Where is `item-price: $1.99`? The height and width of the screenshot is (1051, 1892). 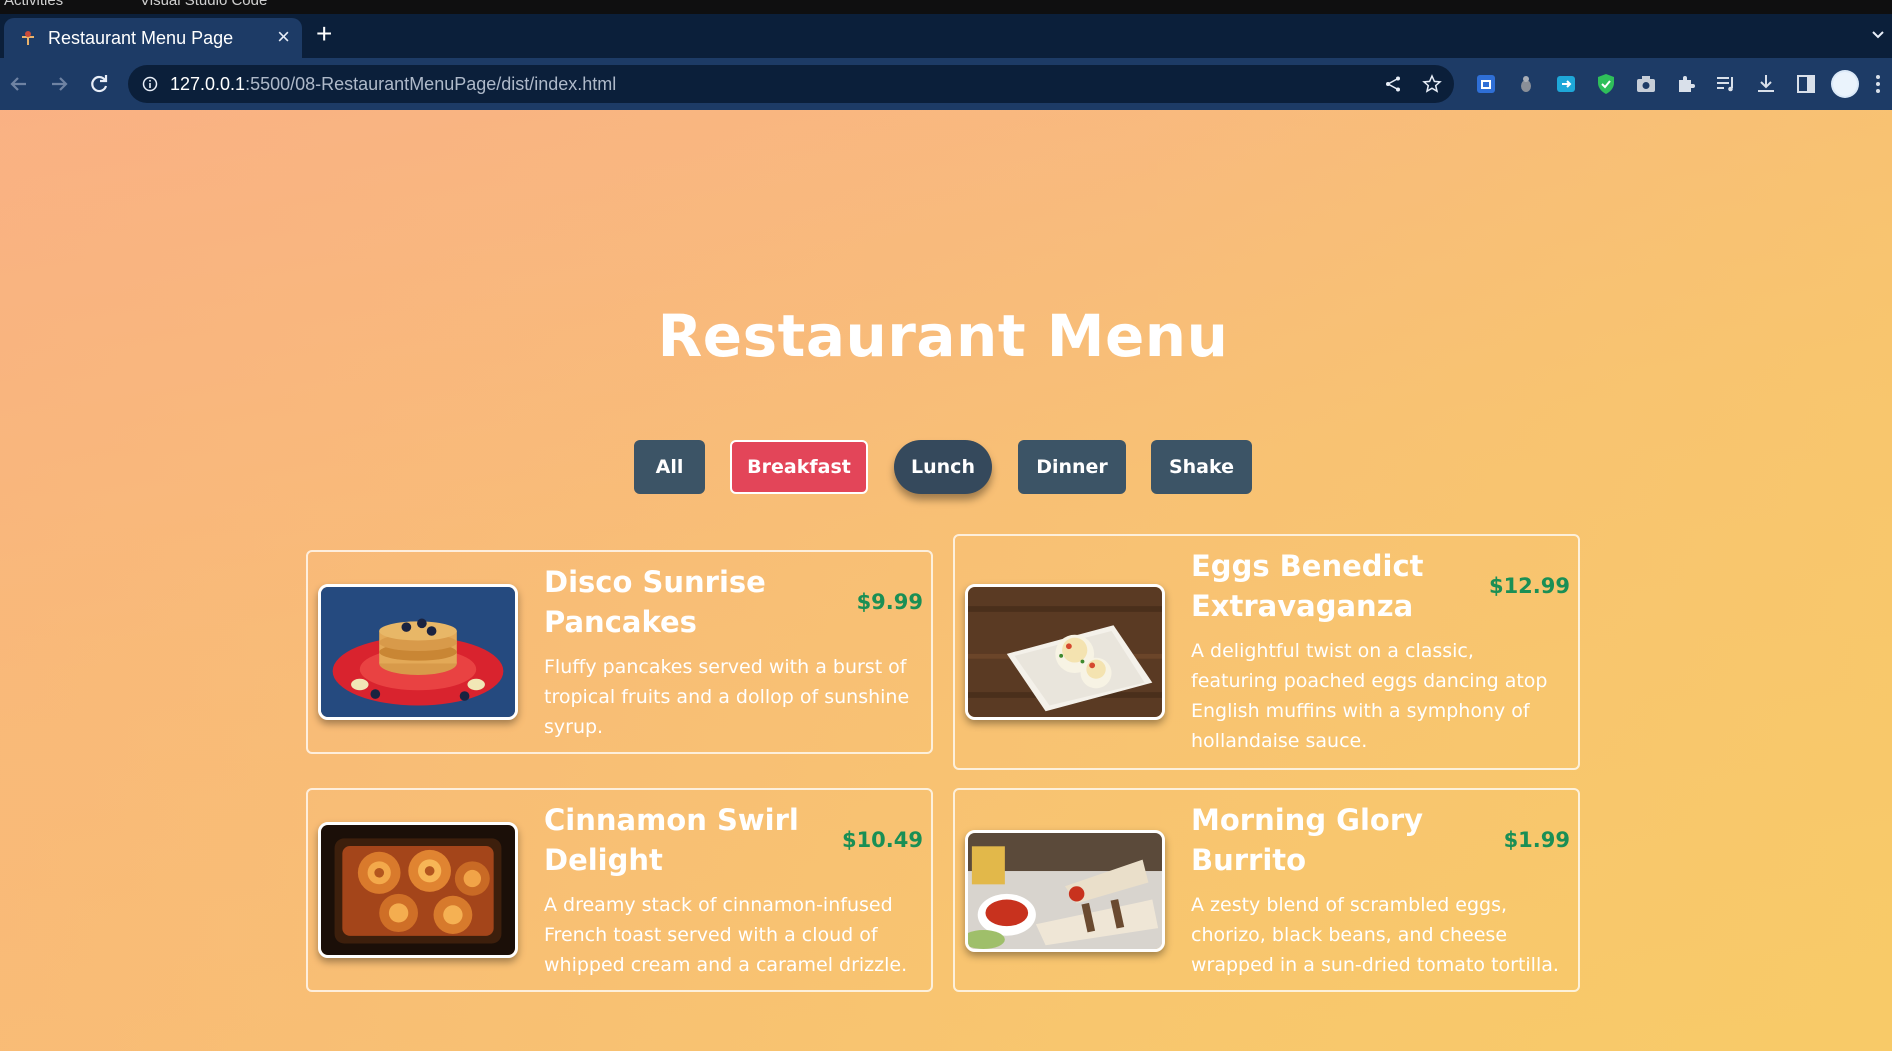 item-price: $1.99 is located at coordinates (1536, 840).